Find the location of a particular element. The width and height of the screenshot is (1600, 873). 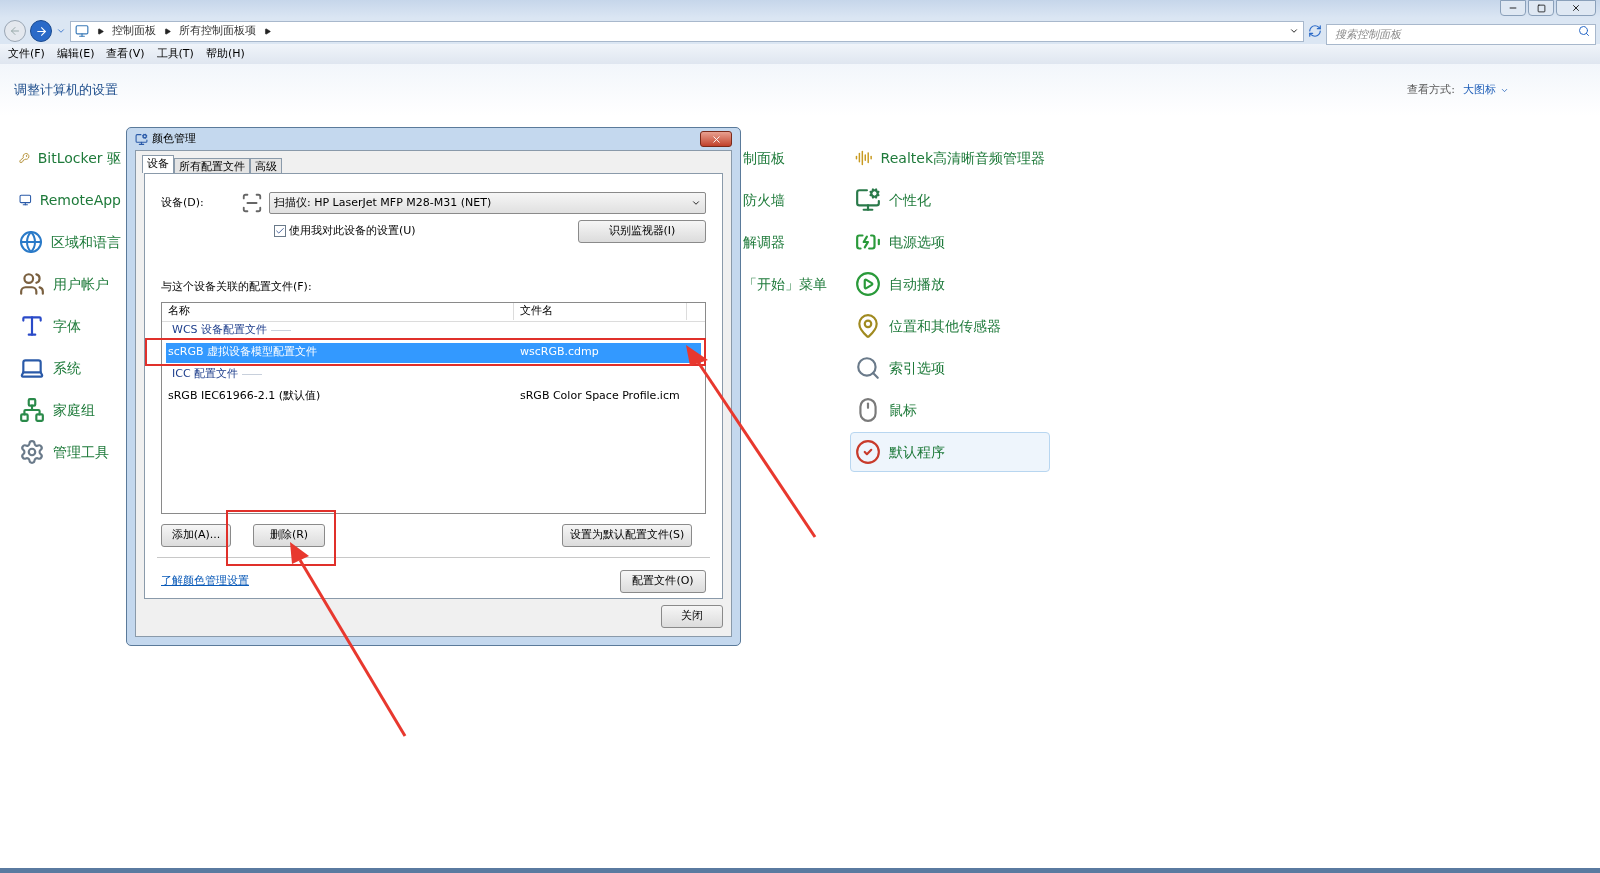

check-circle-icon is located at coordinates (868, 452).